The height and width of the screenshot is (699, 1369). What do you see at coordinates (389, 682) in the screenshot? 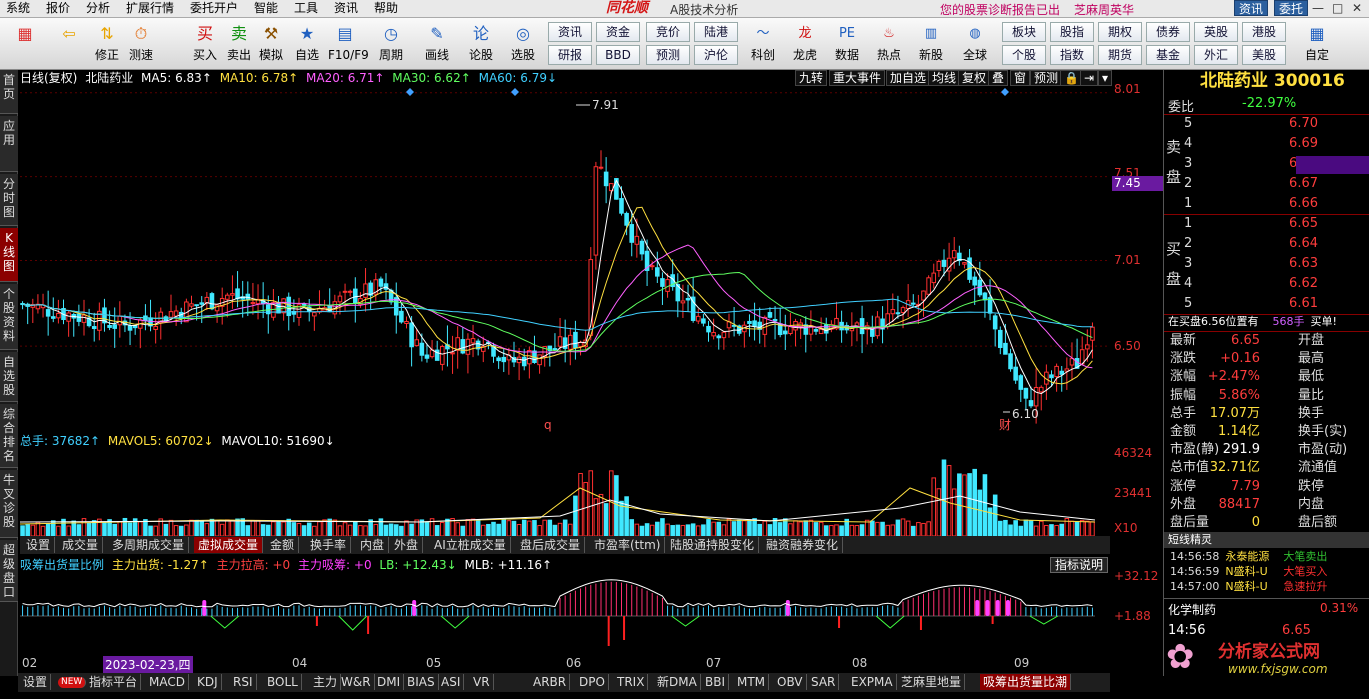
I see `indicator-tab: DMI` at bounding box center [389, 682].